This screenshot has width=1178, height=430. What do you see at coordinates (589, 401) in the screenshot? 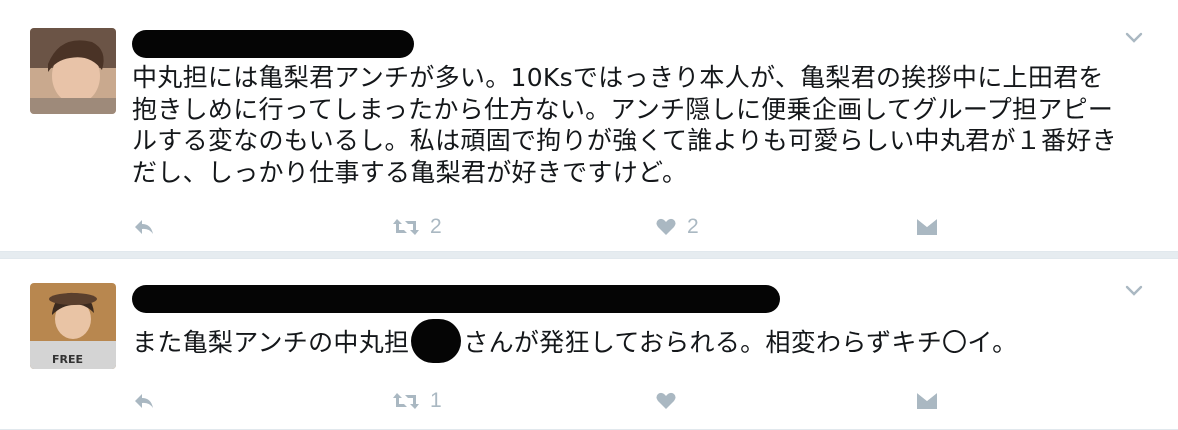
I see `tweet-actions: 1` at bounding box center [589, 401].